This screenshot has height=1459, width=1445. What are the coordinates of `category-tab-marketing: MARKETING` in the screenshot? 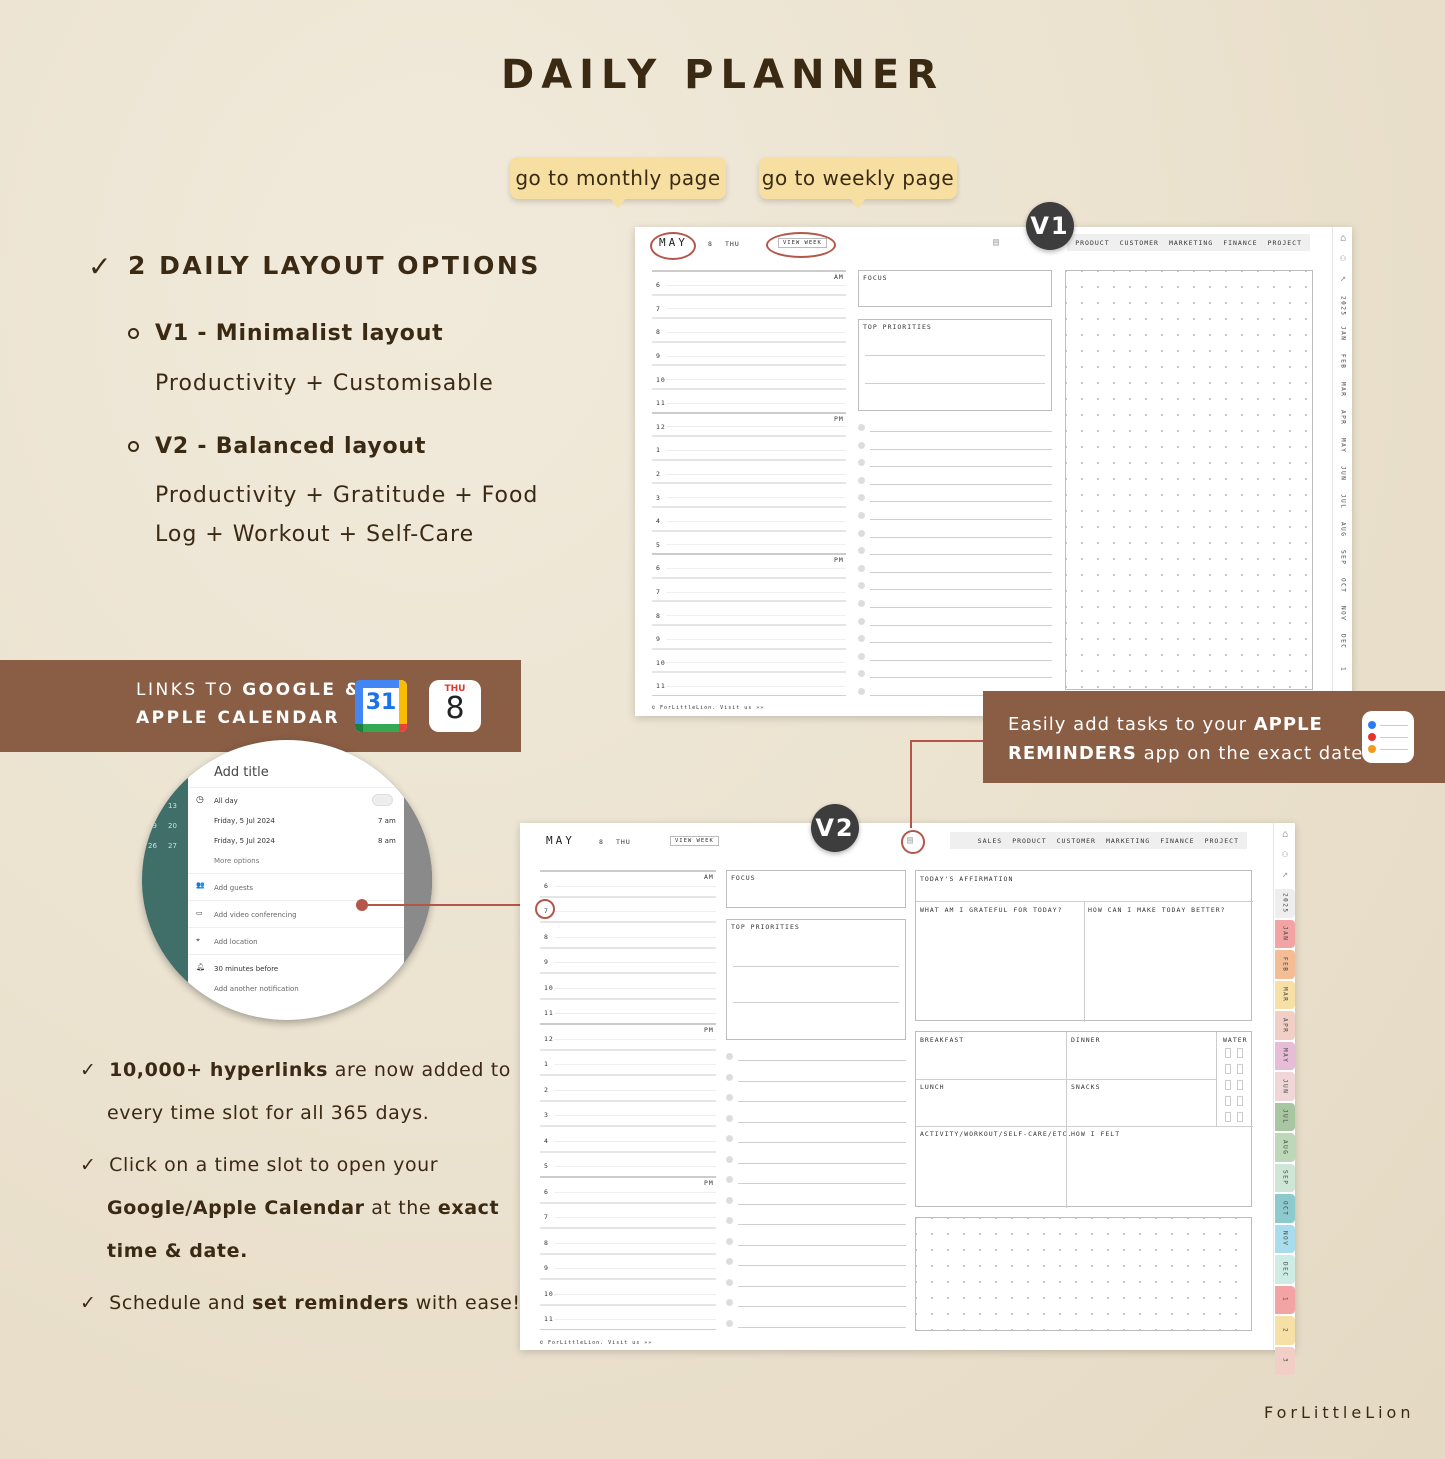 It's located at (1191, 243).